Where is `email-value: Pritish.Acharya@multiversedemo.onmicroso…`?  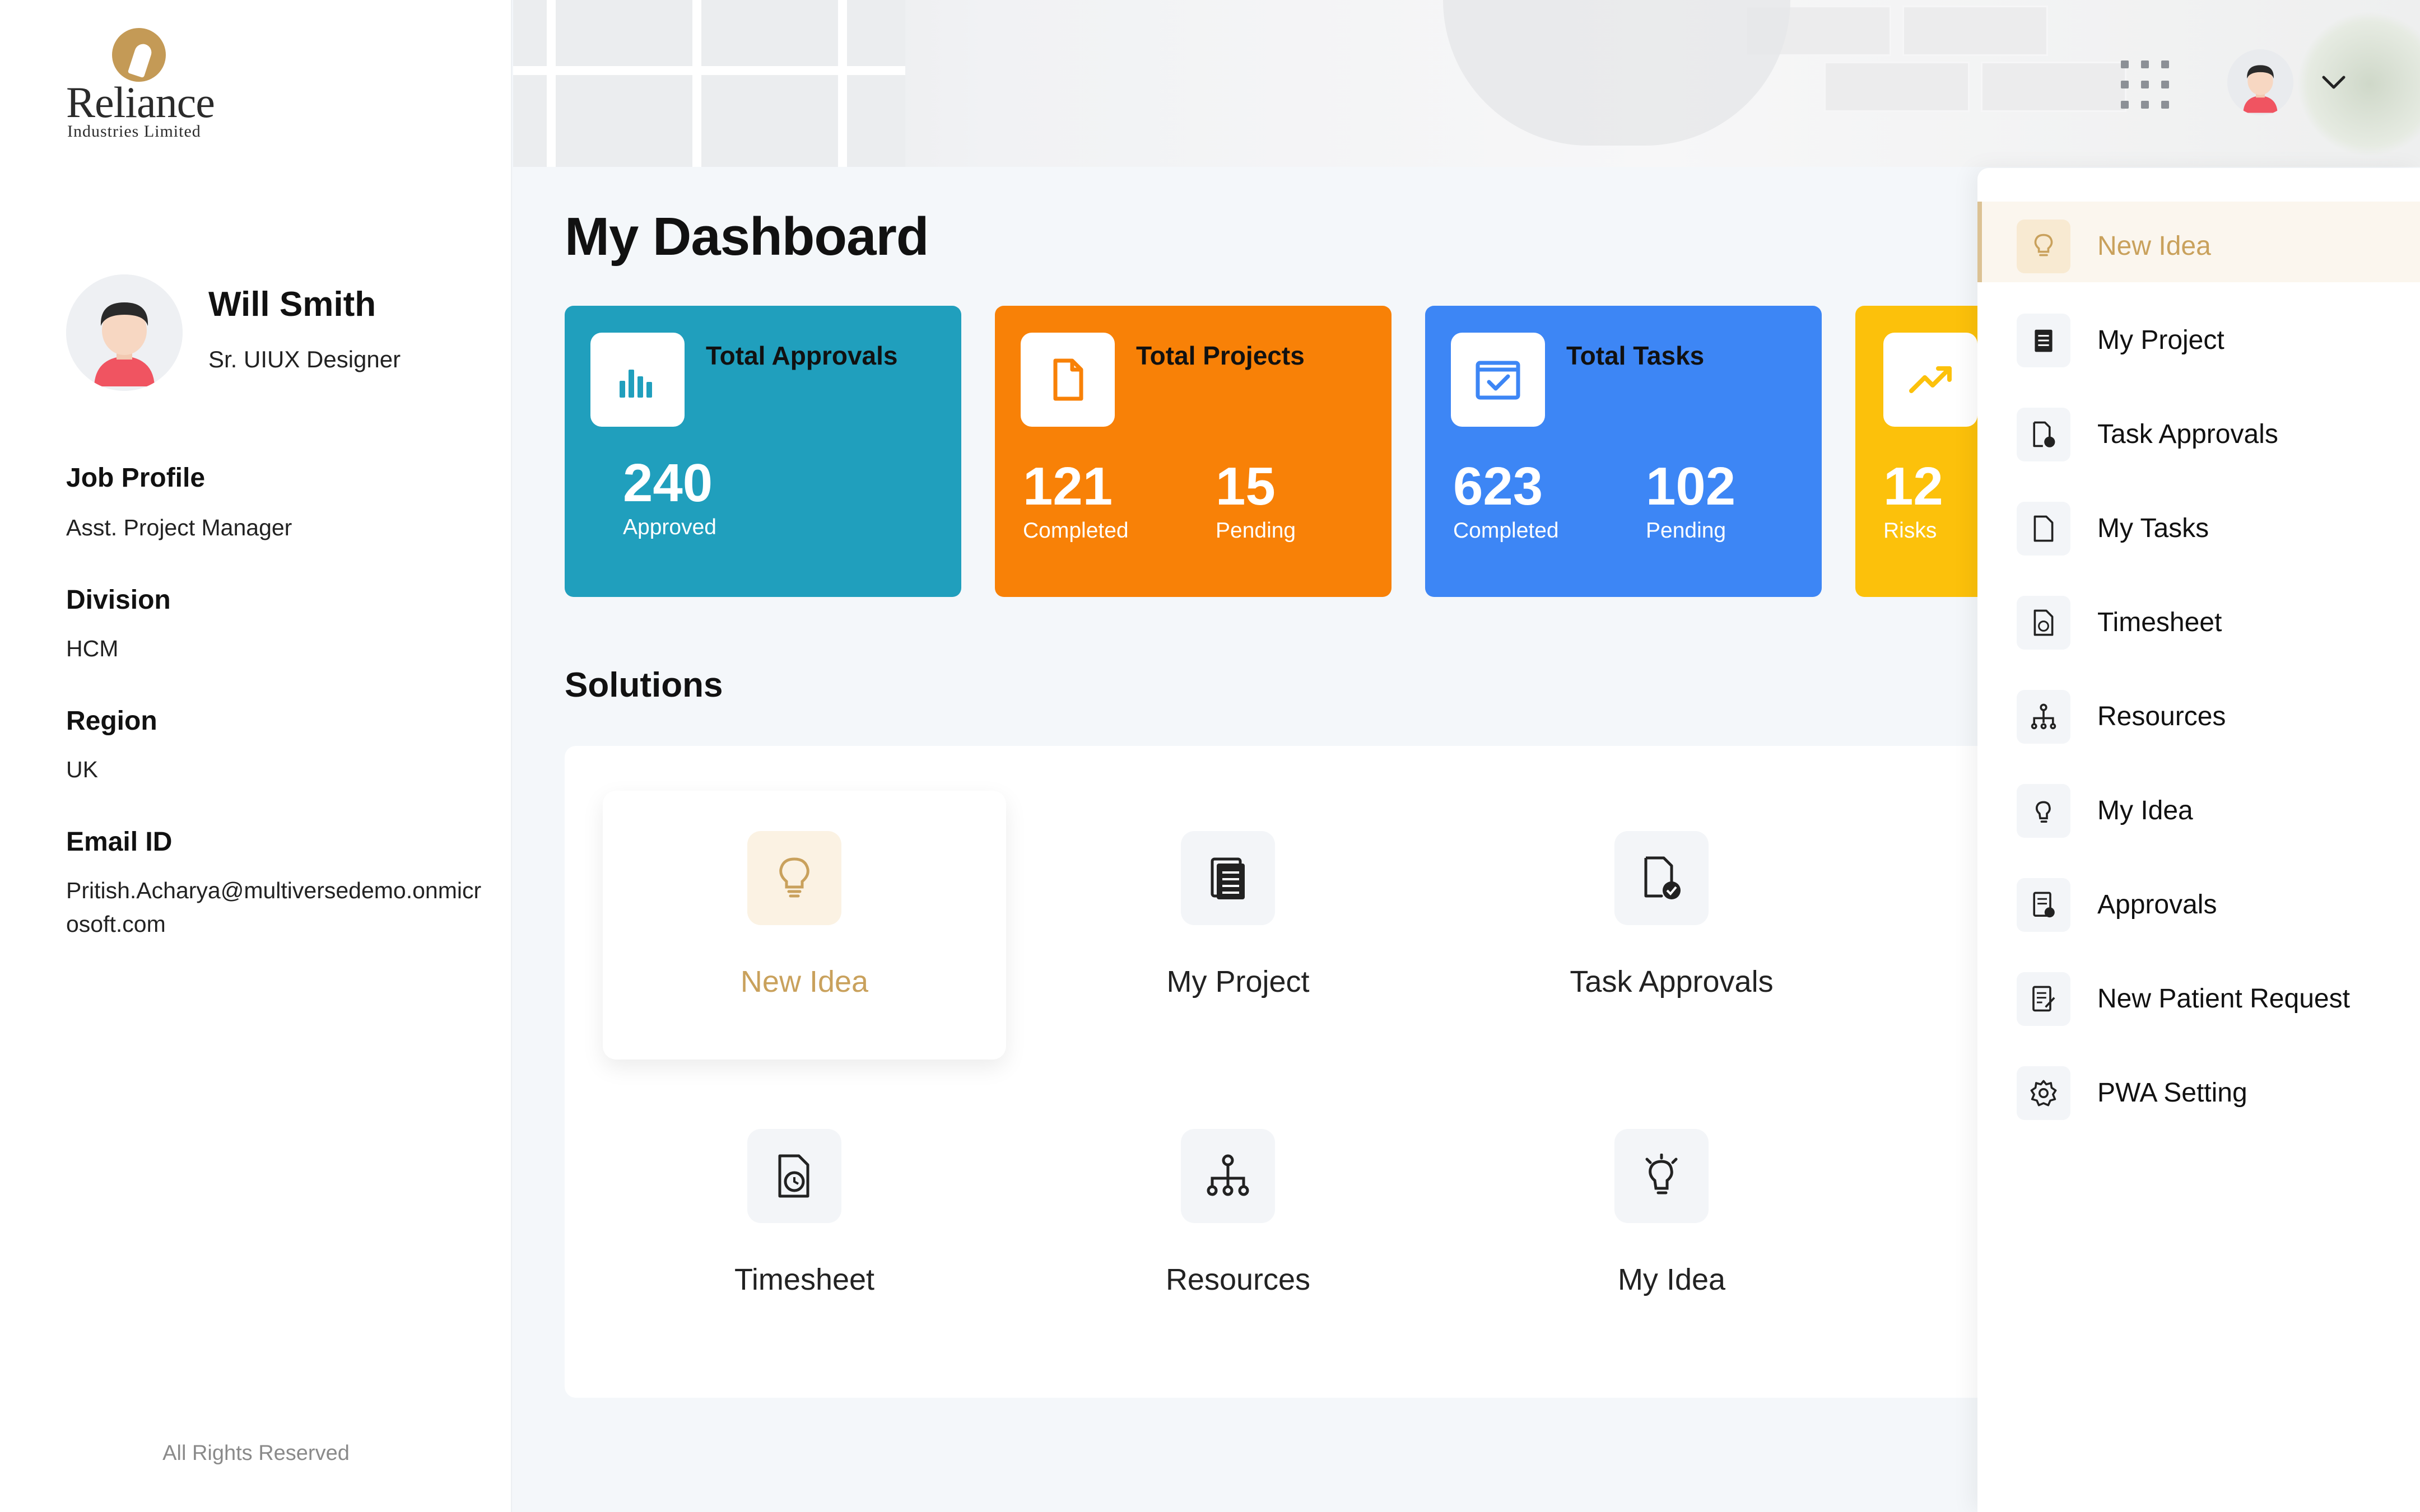 email-value: Pritish.Acharya@multiversedemo.onmicroso… is located at coordinates (274, 908).